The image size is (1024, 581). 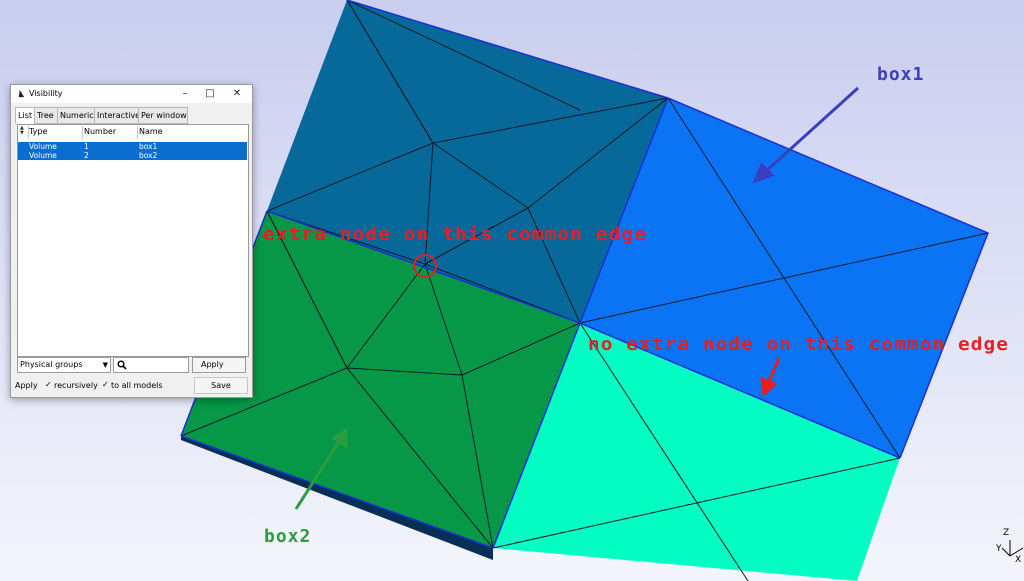 I want to click on axis-y-label: Y, so click(x=998, y=549).